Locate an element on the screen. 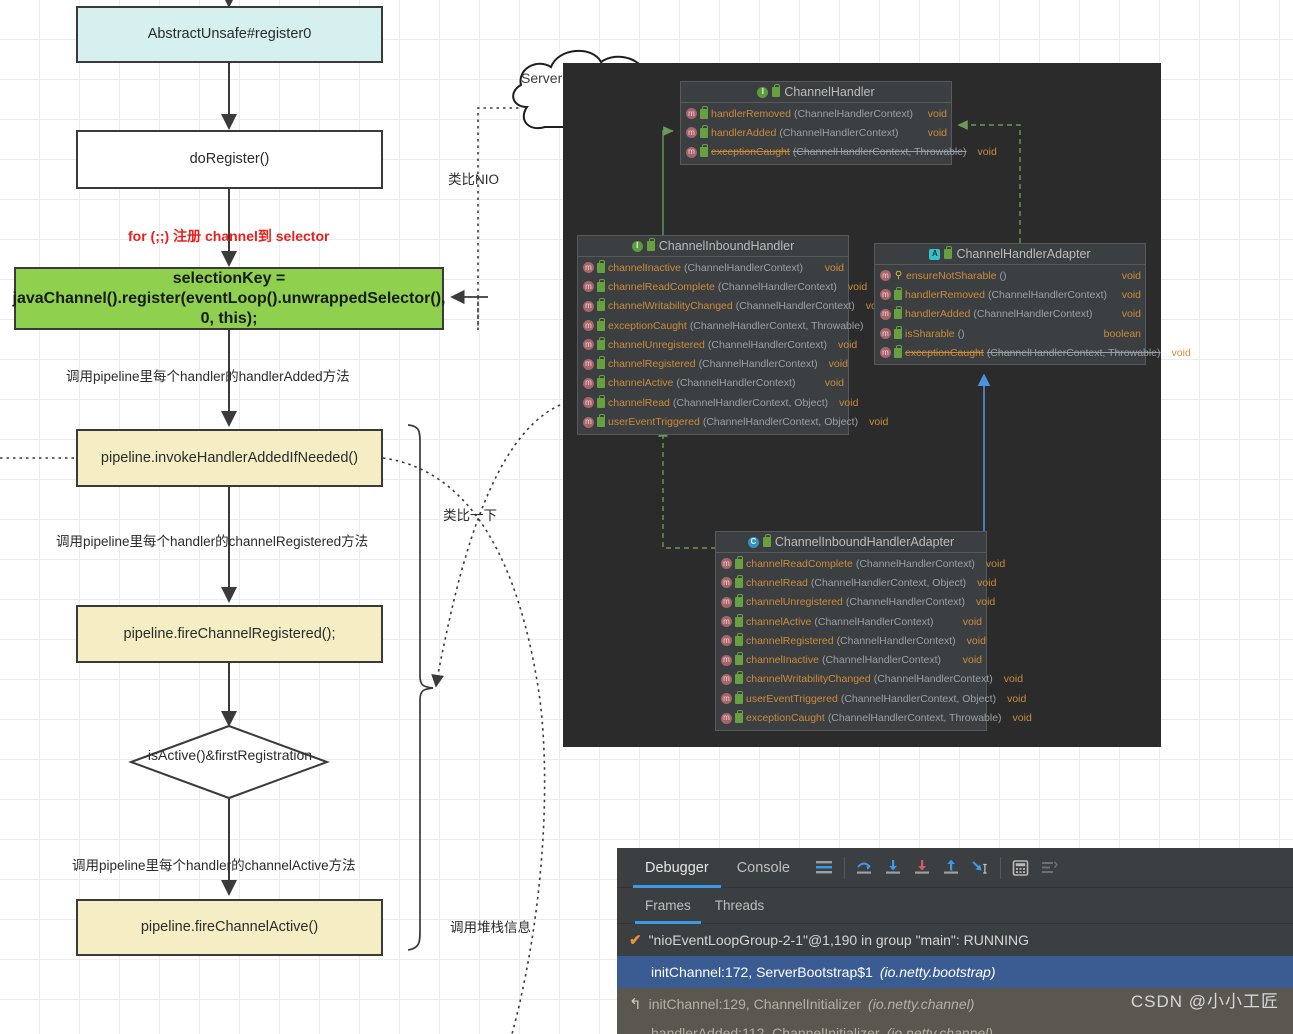  edge-label-handler-added: 调用pipeline里每个handler的handlerAdded方法 is located at coordinates (208, 376).